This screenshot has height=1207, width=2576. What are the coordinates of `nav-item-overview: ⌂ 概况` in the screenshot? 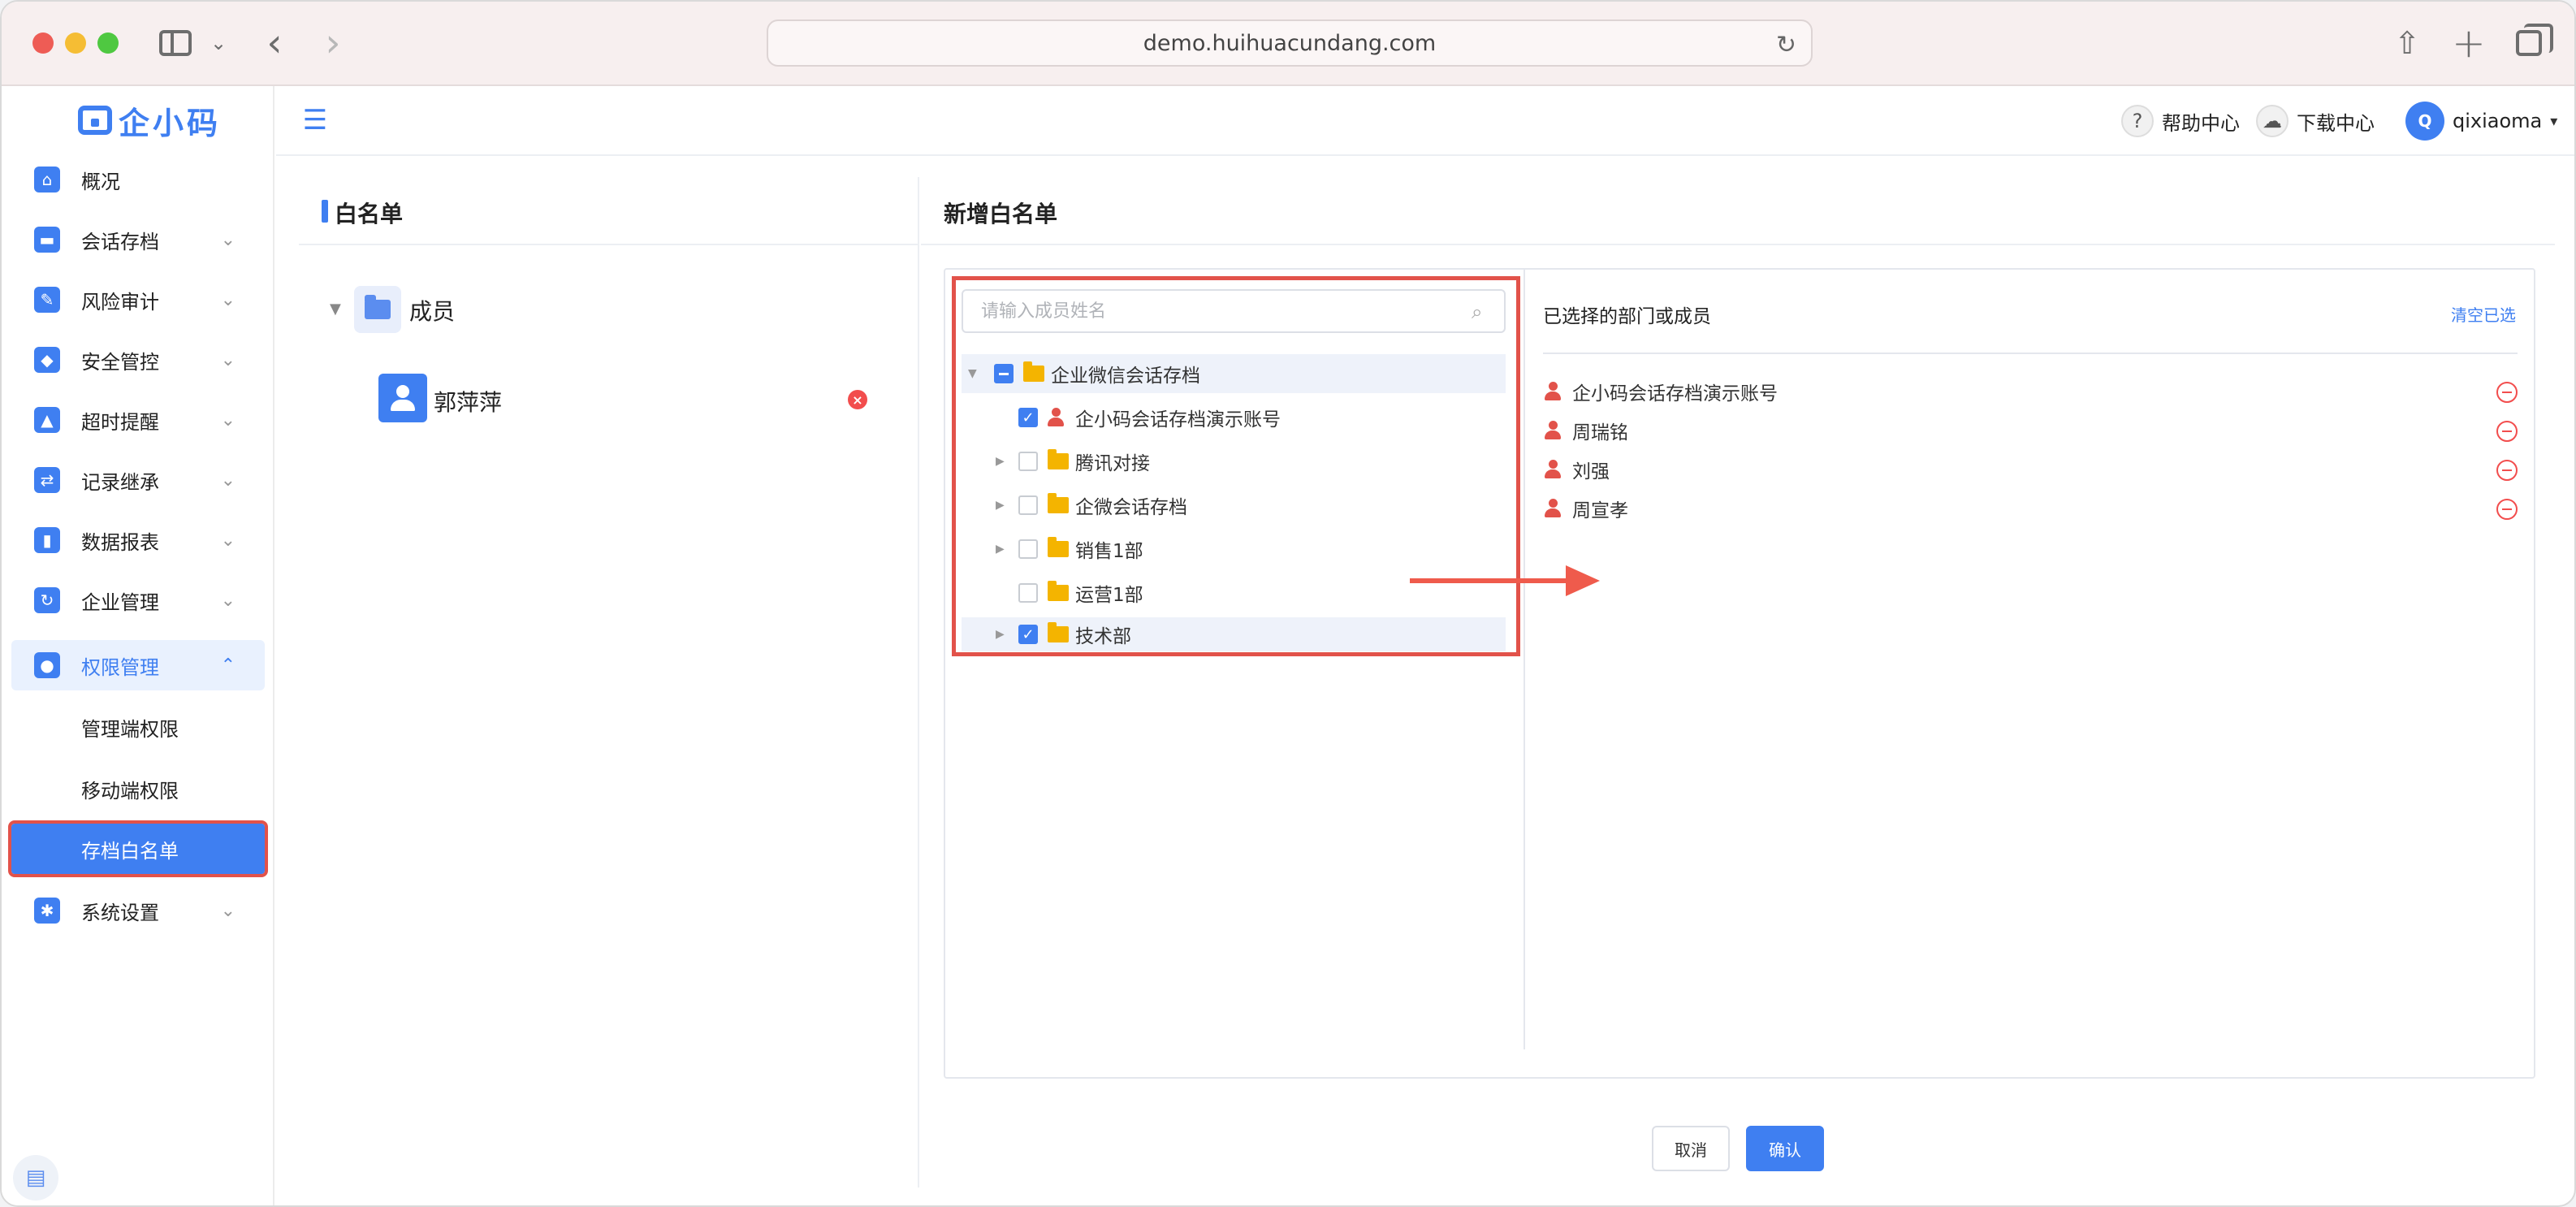 It's located at (138, 179).